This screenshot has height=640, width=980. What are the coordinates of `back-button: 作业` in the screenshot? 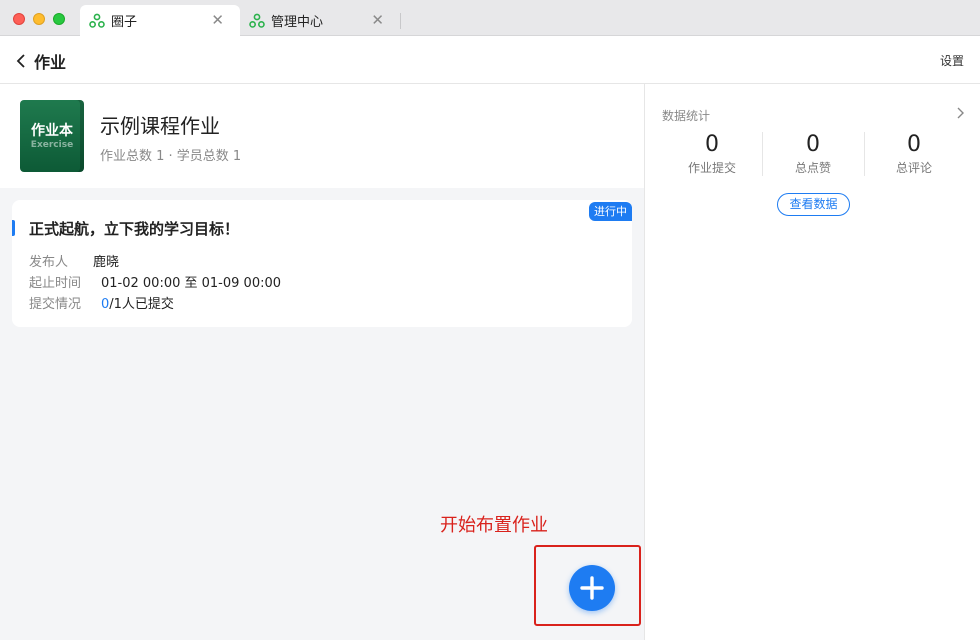 It's located at (41, 61).